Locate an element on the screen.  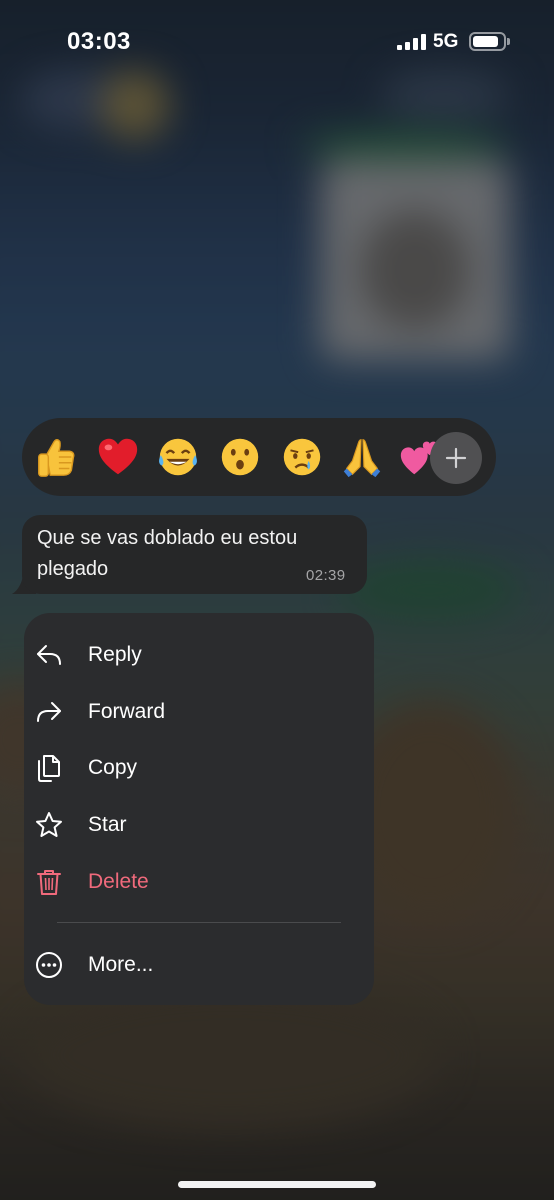
more-icon is located at coordinates (49, 965).